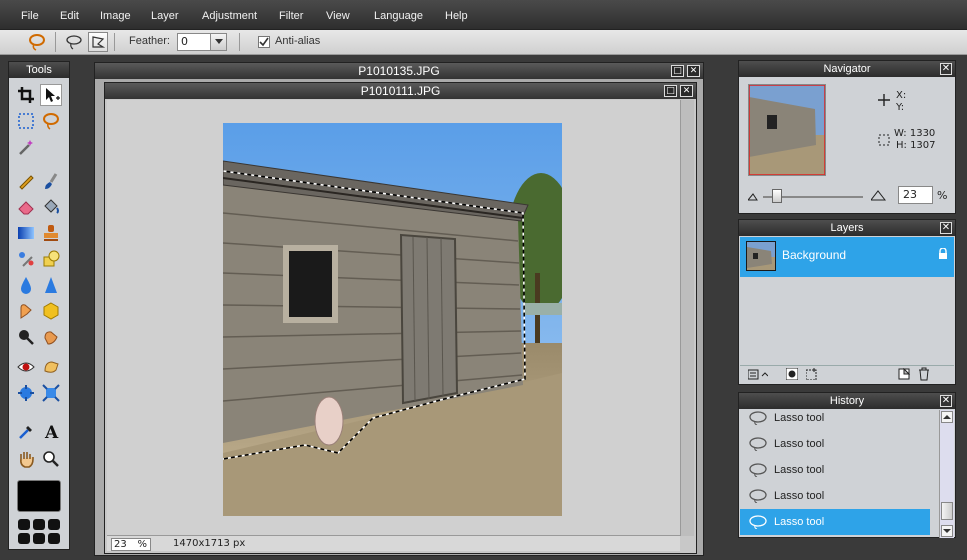 The width and height of the screenshot is (967, 560). Describe the element at coordinates (398, 16) in the screenshot. I see `menu-language: Language` at that location.